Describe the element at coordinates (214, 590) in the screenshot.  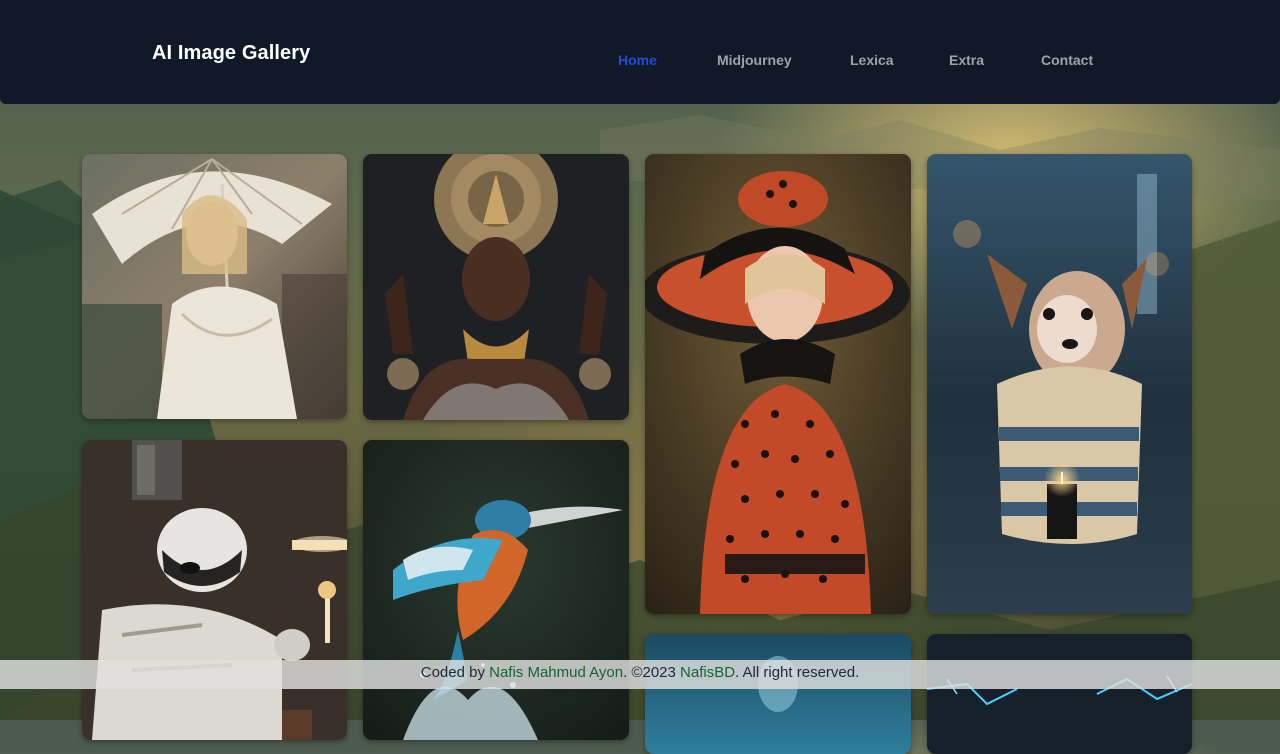
I see `gallery-image-stormtrooper` at that location.